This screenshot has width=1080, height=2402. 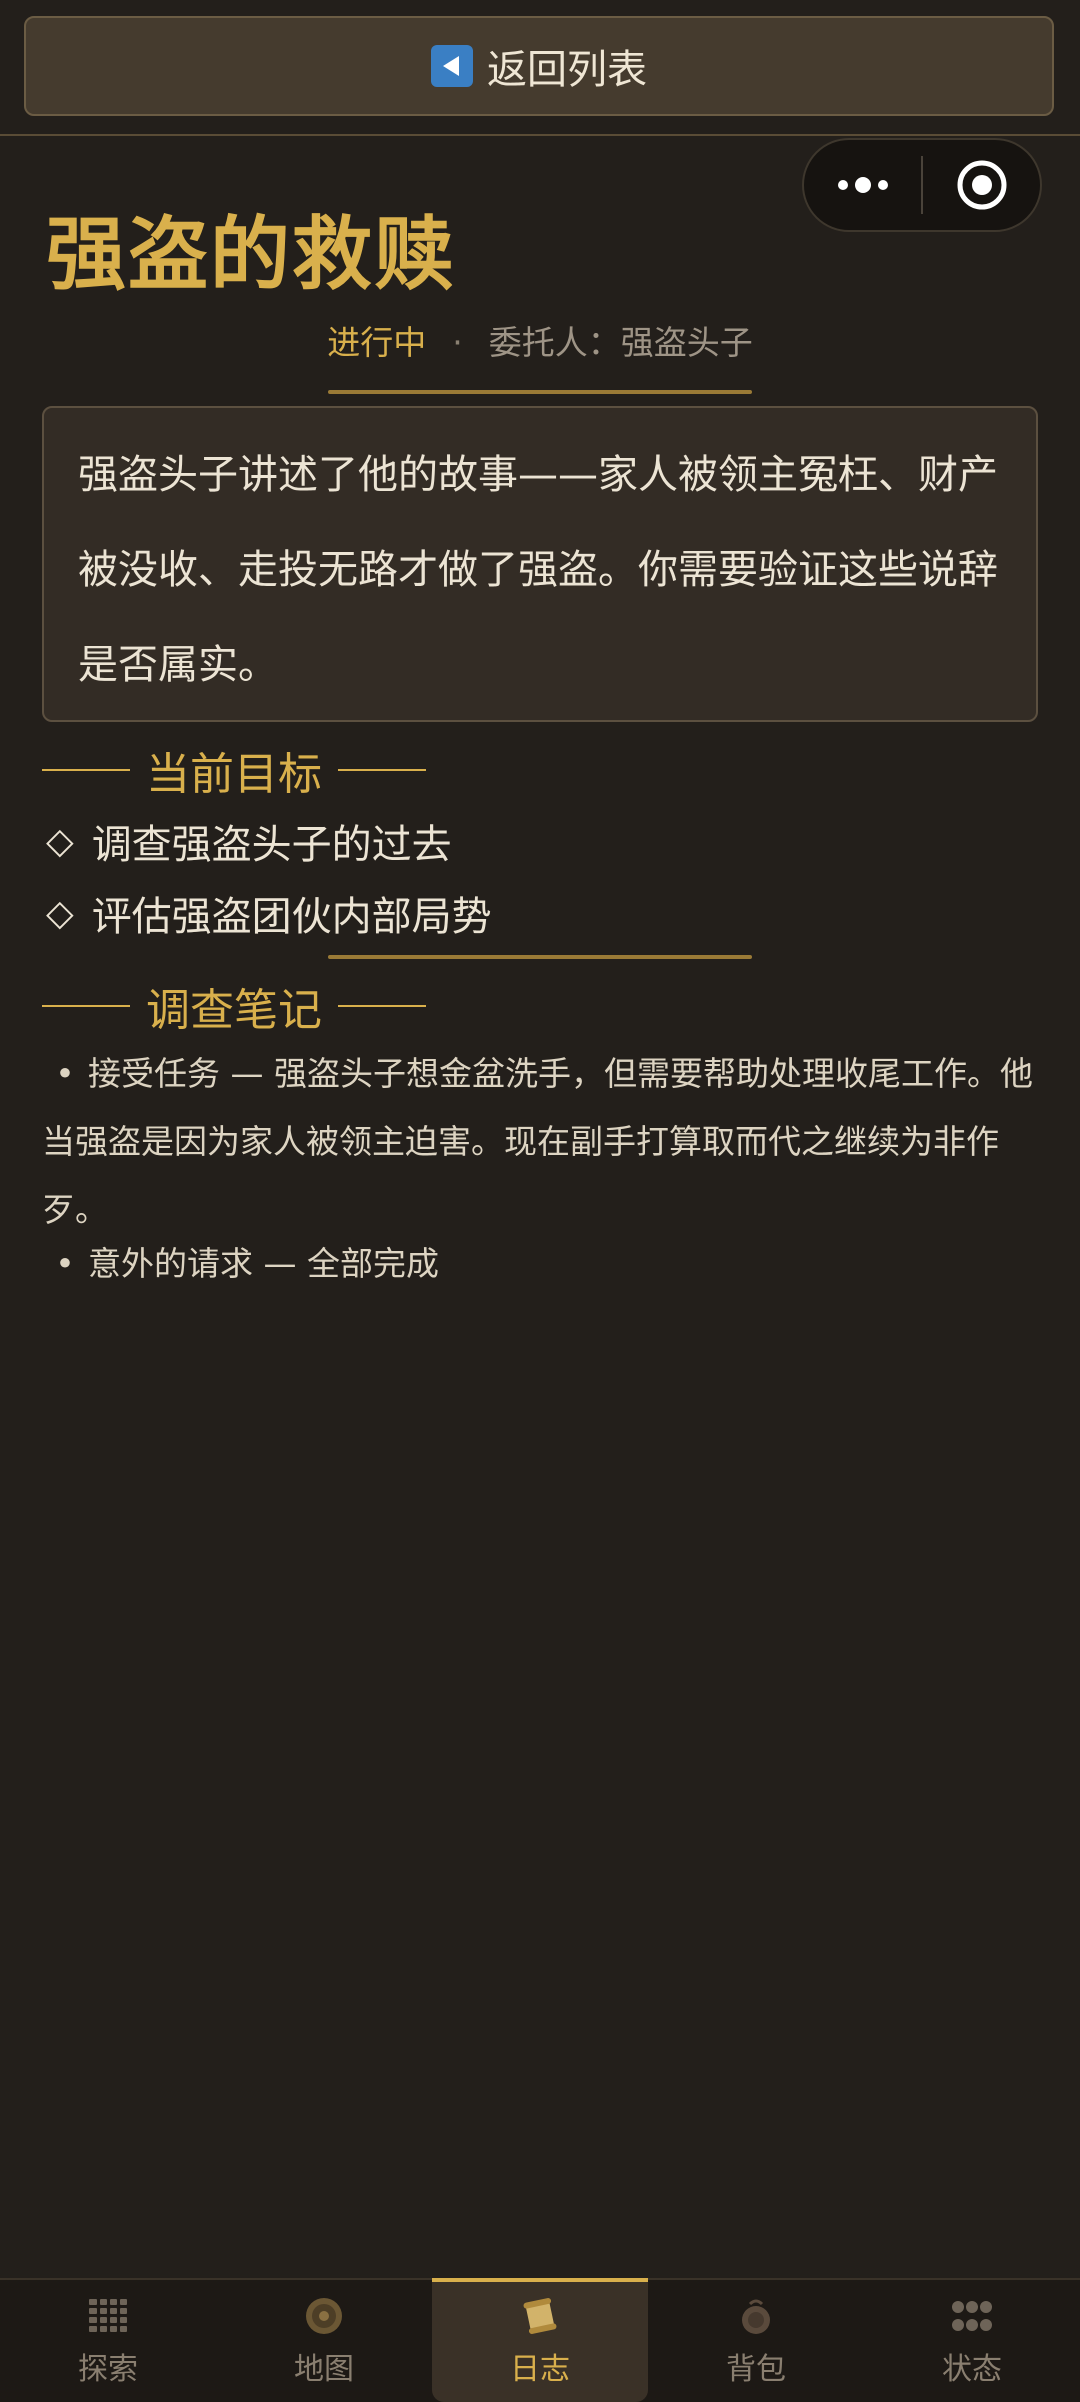 What do you see at coordinates (324, 2316) in the screenshot?
I see `coin-map-icon` at bounding box center [324, 2316].